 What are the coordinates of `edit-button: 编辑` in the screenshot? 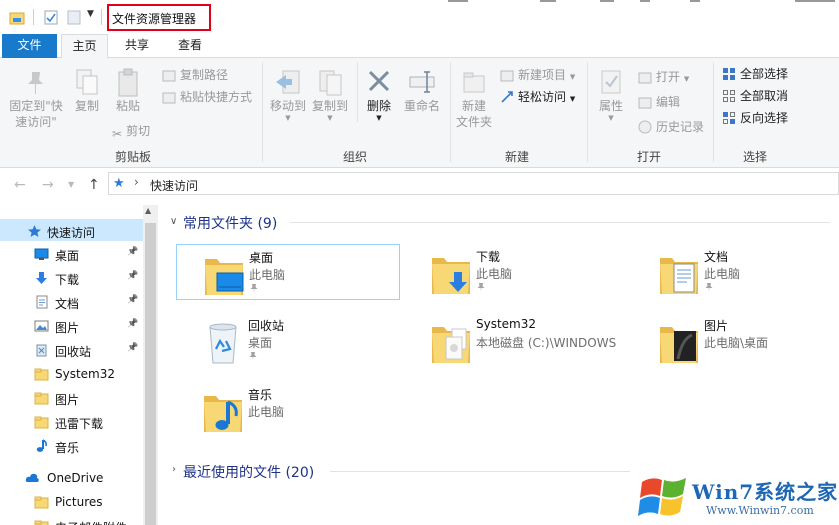 It's located at (659, 103).